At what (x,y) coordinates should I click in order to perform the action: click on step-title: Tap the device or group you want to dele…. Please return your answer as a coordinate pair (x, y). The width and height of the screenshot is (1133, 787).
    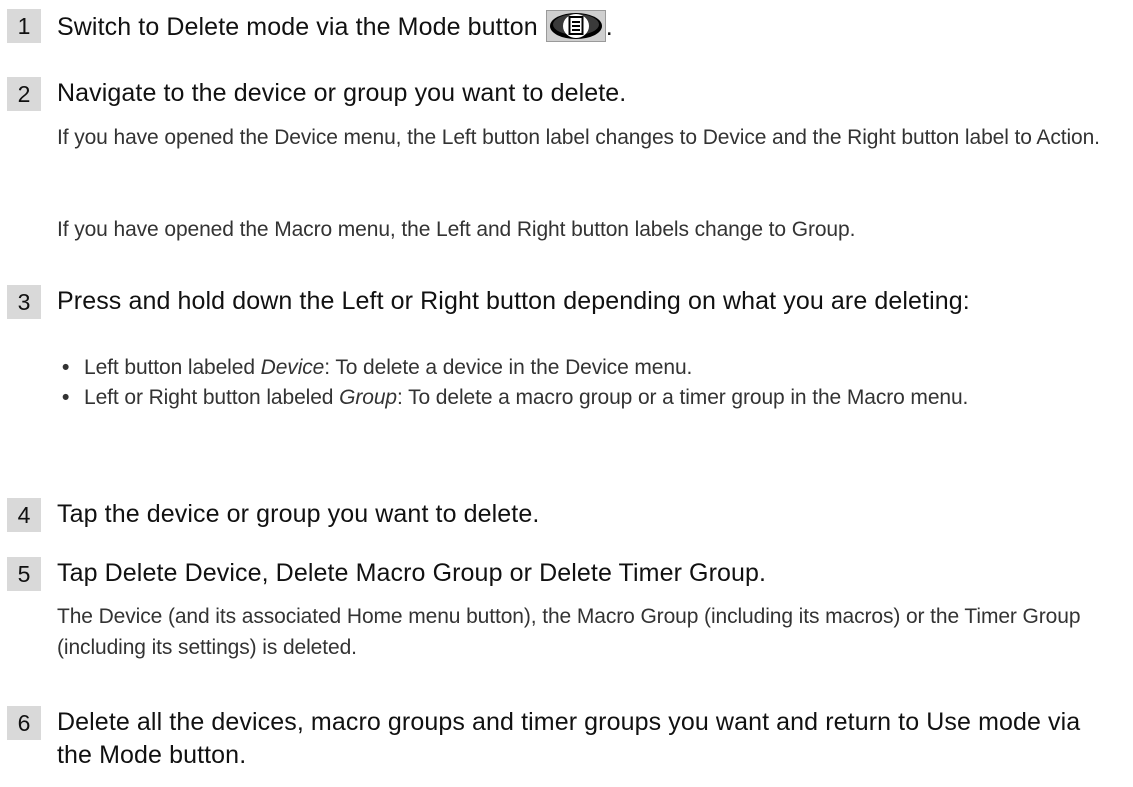
    Looking at the image, I should click on (298, 514).